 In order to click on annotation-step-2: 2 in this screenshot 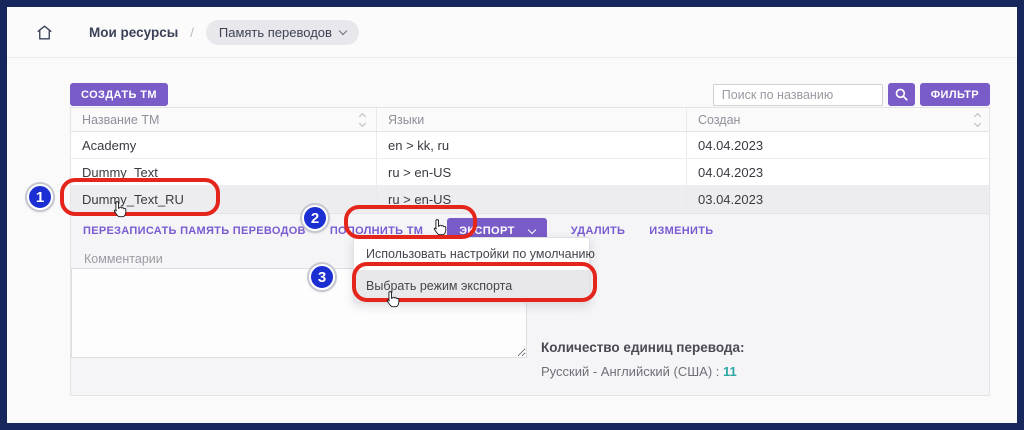, I will do `click(315, 218)`.